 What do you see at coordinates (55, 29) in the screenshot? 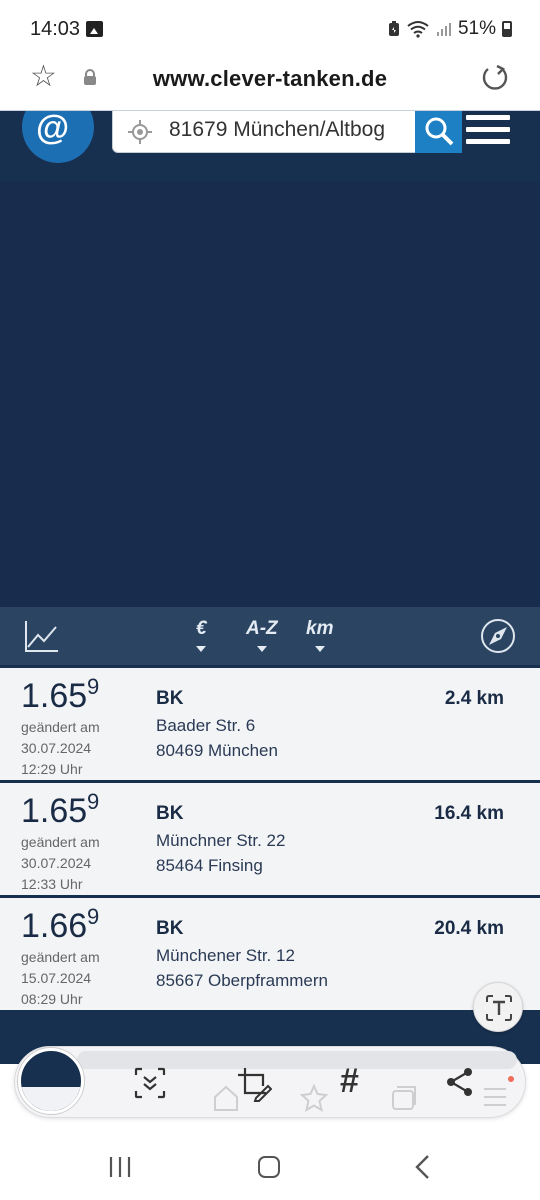
I see `status-time: 14:03` at bounding box center [55, 29].